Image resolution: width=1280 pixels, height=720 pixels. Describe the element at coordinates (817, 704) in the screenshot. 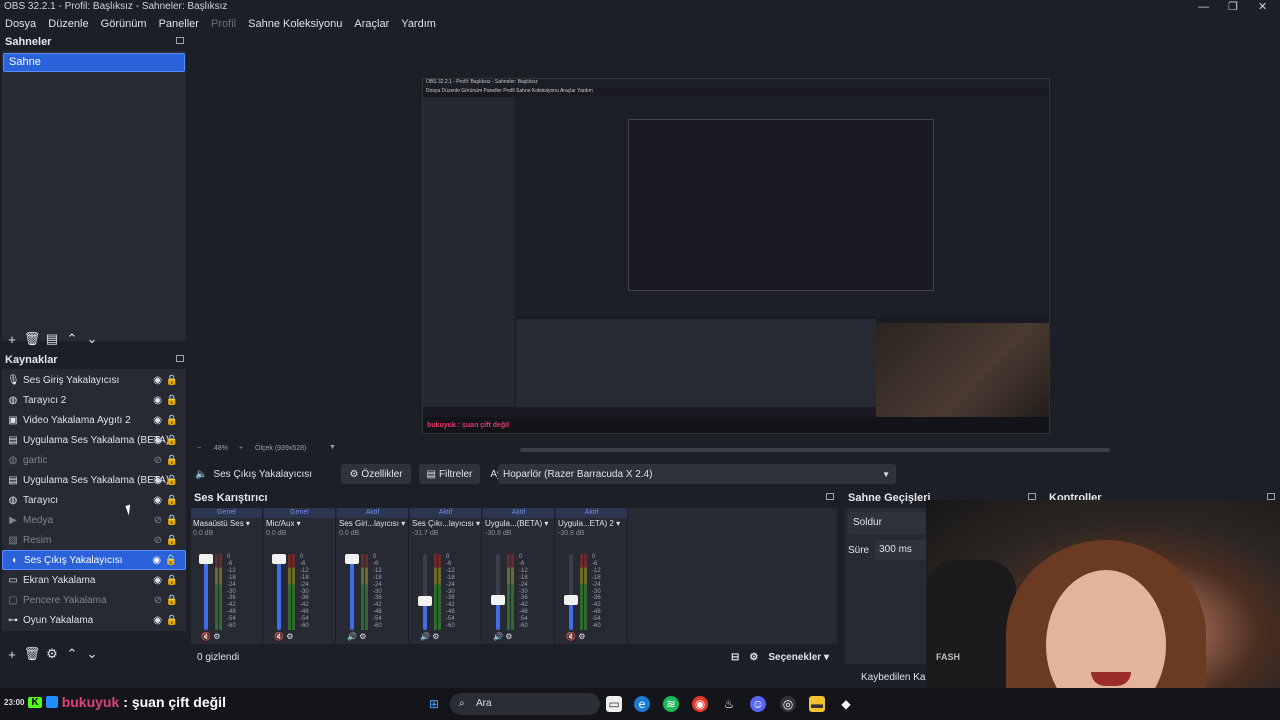

I see `folder-icon: ▬` at that location.